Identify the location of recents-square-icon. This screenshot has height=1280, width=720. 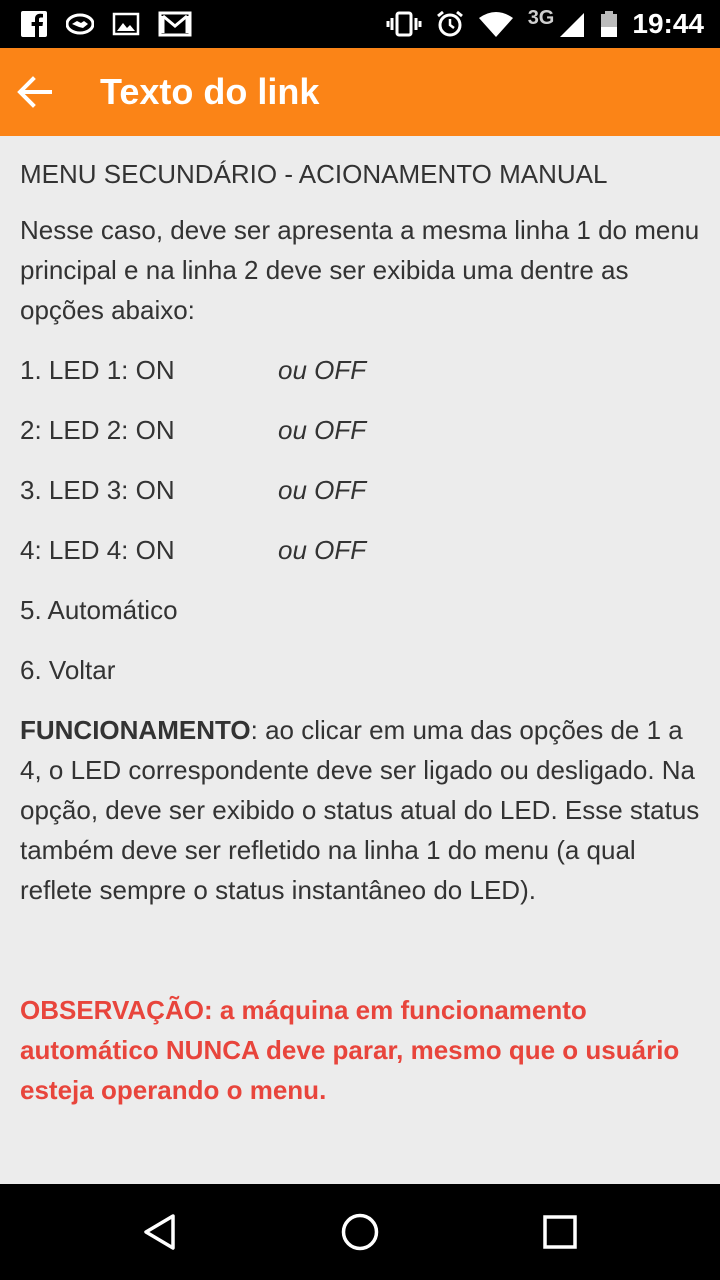
(560, 1232).